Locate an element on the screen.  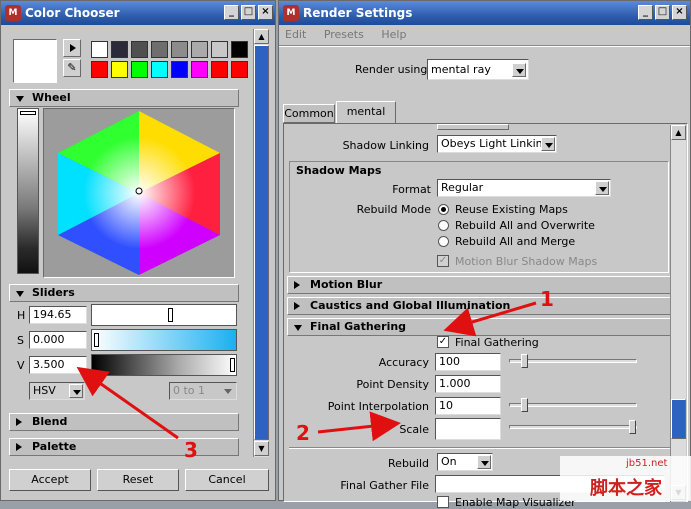
watermark-badge: jb51.net 脚本之家 is located at coordinates (625, 478).